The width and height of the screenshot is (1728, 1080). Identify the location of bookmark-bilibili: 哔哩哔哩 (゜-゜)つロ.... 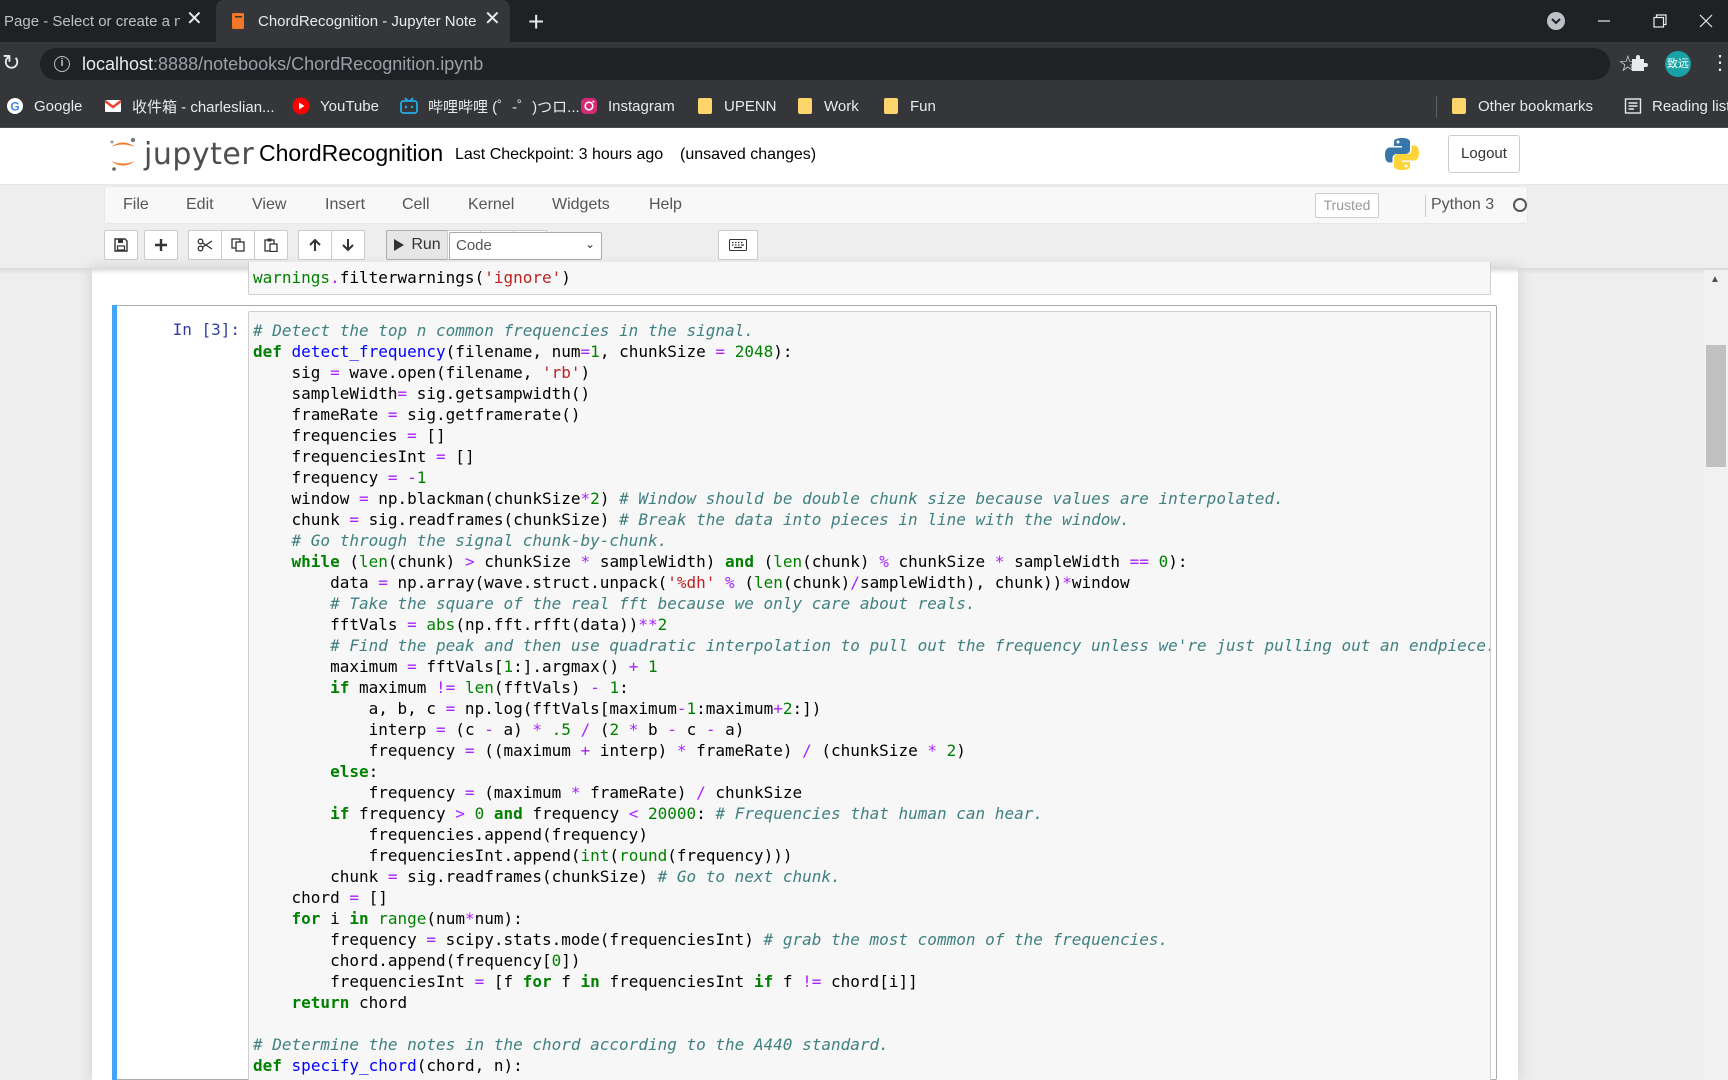
(490, 106).